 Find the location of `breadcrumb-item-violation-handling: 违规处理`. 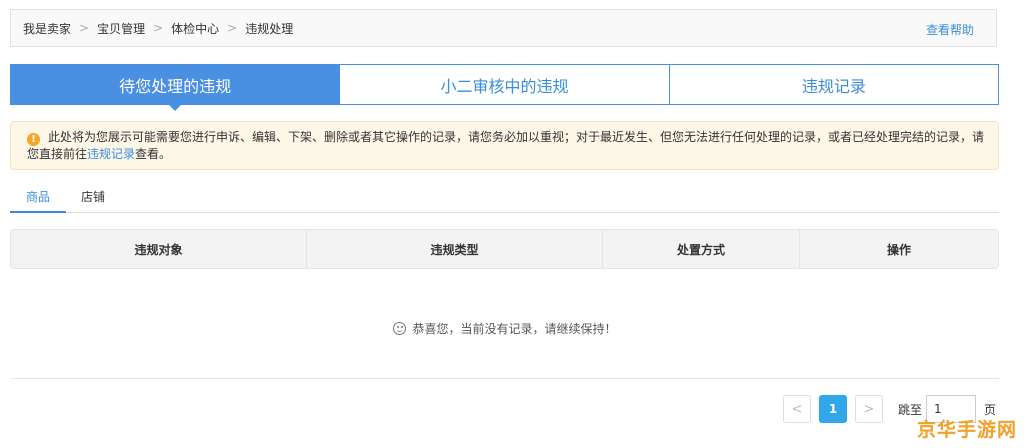

breadcrumb-item-violation-handling: 违规处理 is located at coordinates (269, 28).